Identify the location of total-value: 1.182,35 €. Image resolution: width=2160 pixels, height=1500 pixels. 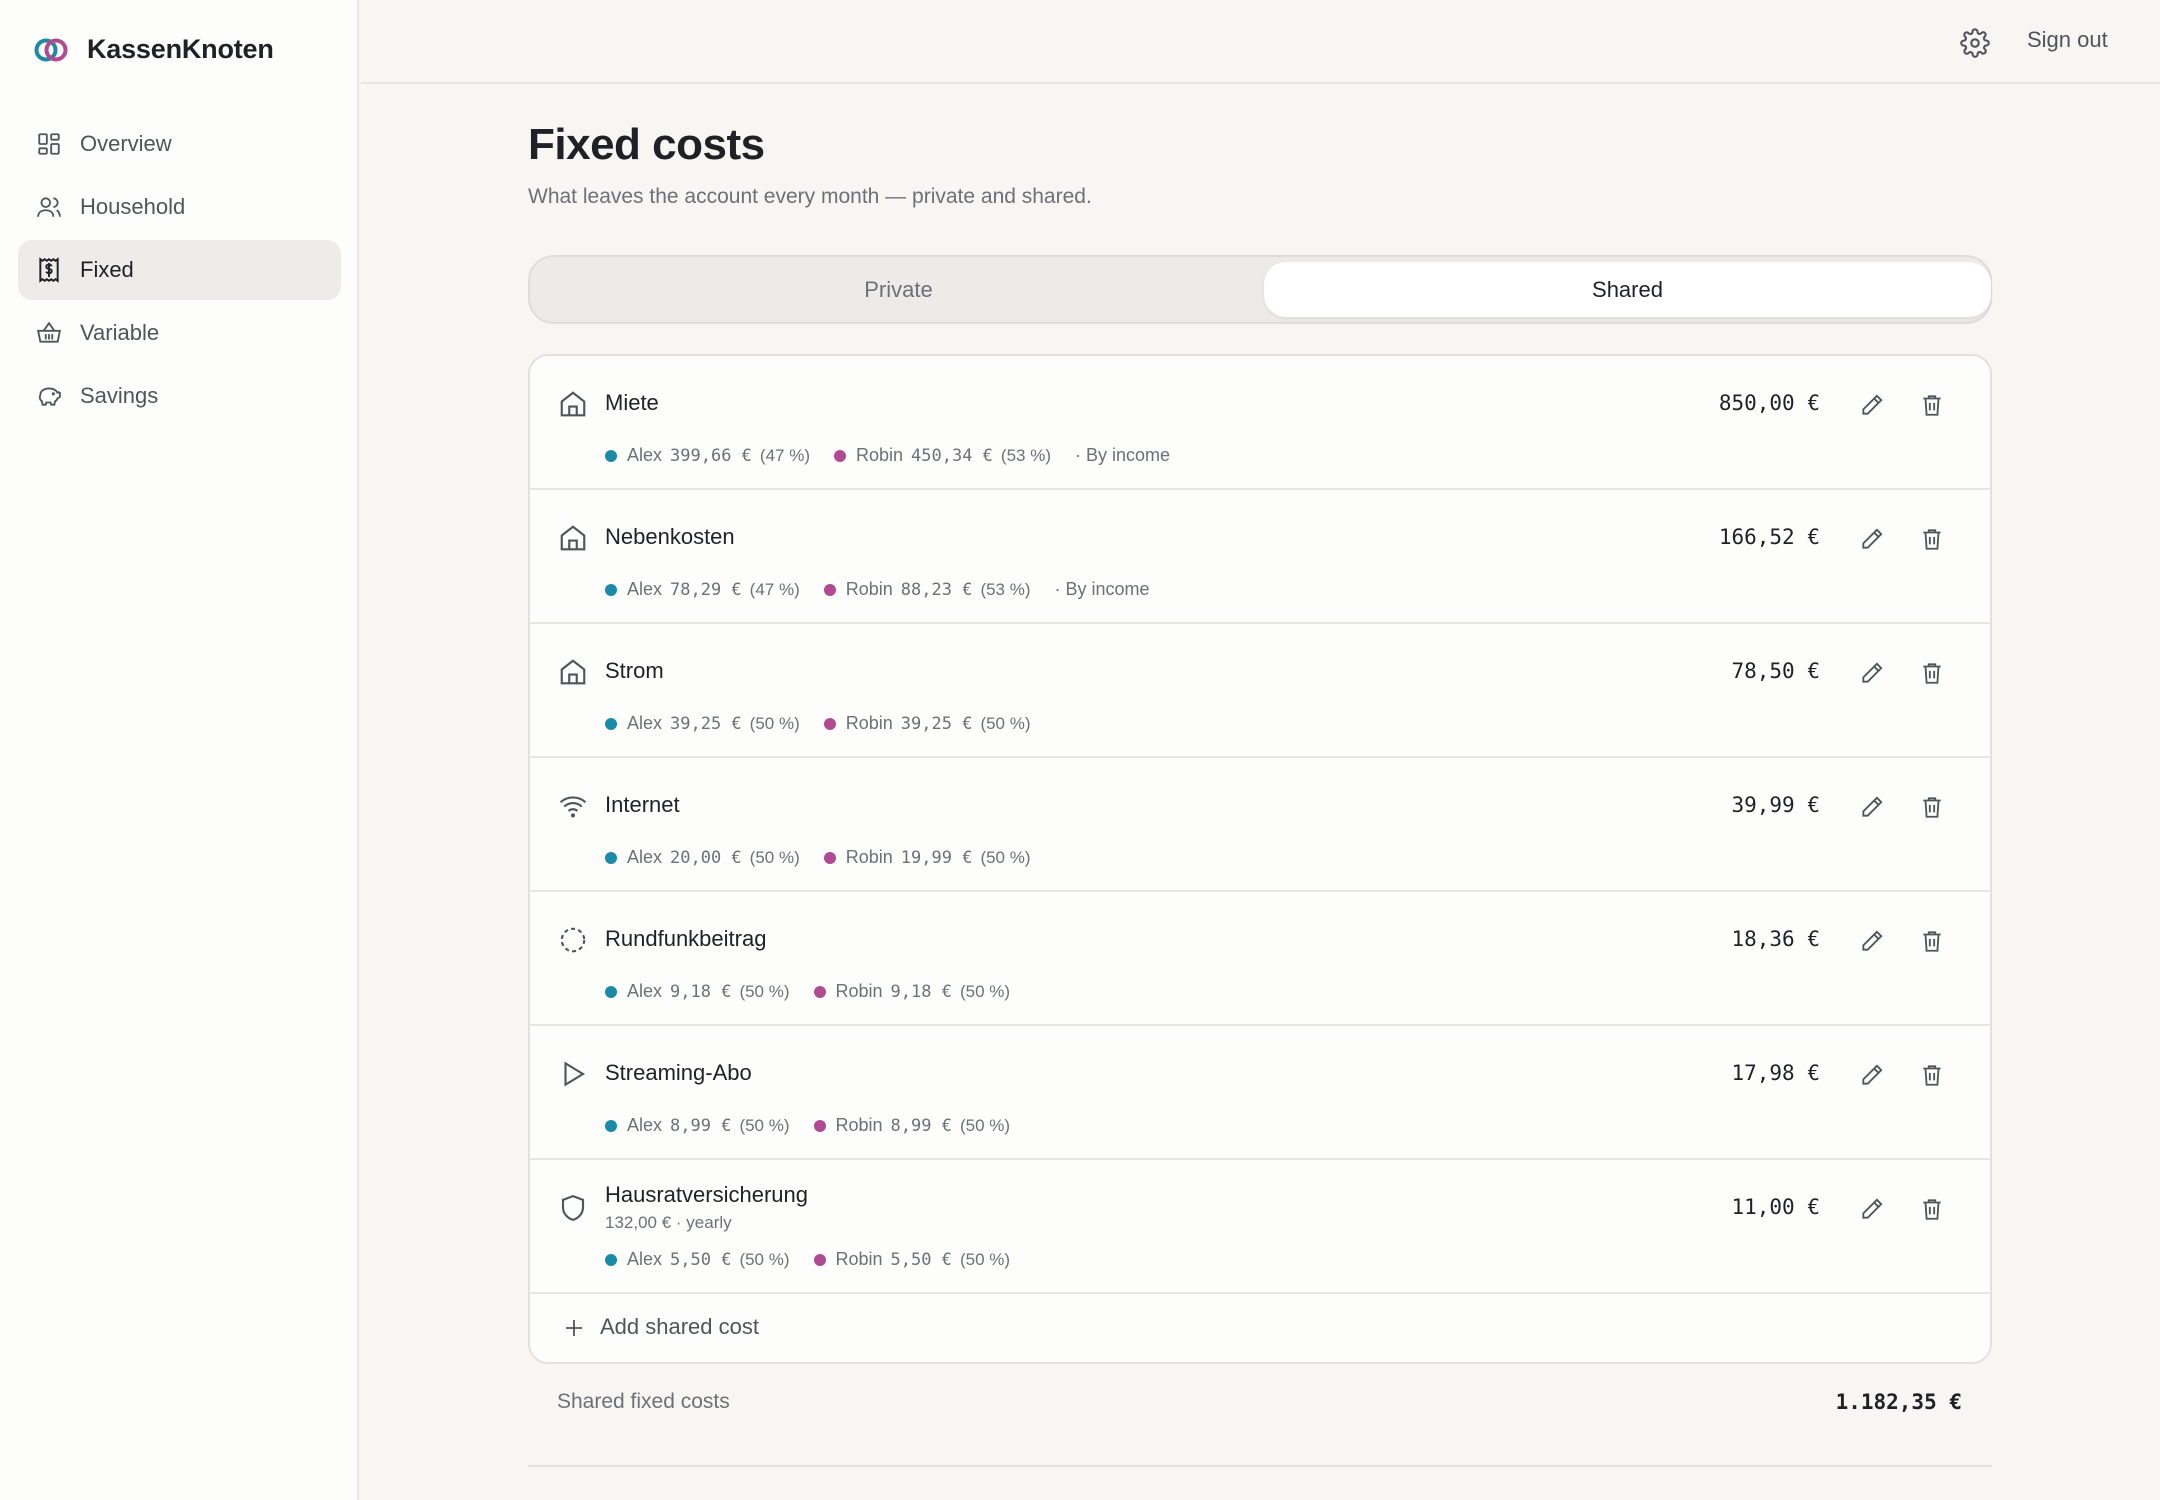
(1898, 1402).